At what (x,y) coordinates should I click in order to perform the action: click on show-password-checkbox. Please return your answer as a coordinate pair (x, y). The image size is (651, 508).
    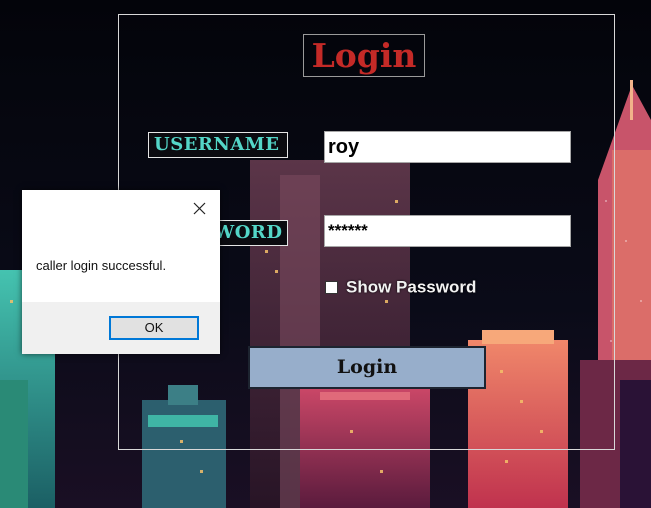
    Looking at the image, I should click on (331, 287).